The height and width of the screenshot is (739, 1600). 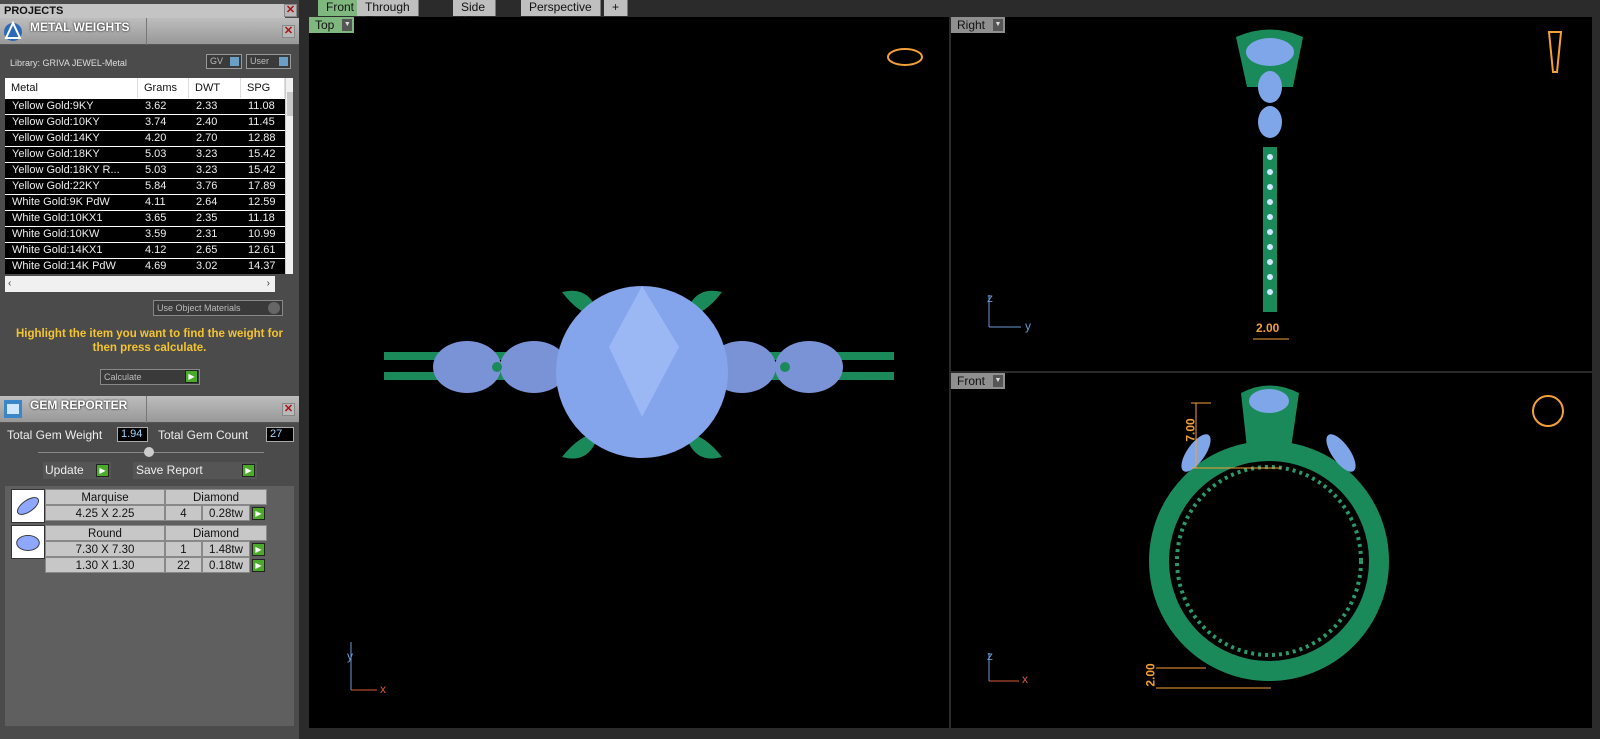 I want to click on projects-header: PROJECTS, so click(x=142, y=11).